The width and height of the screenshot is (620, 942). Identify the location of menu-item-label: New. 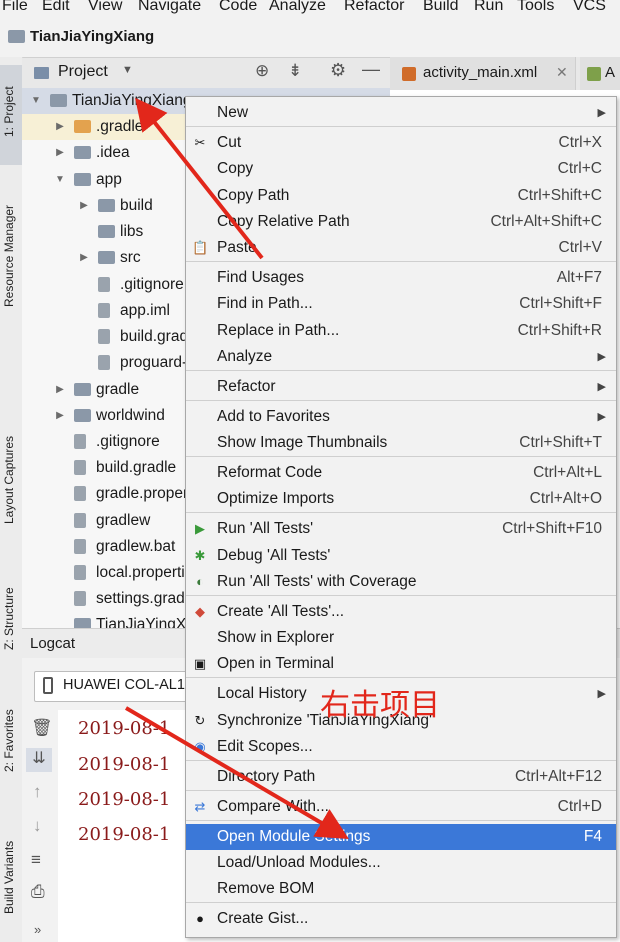
(233, 112).